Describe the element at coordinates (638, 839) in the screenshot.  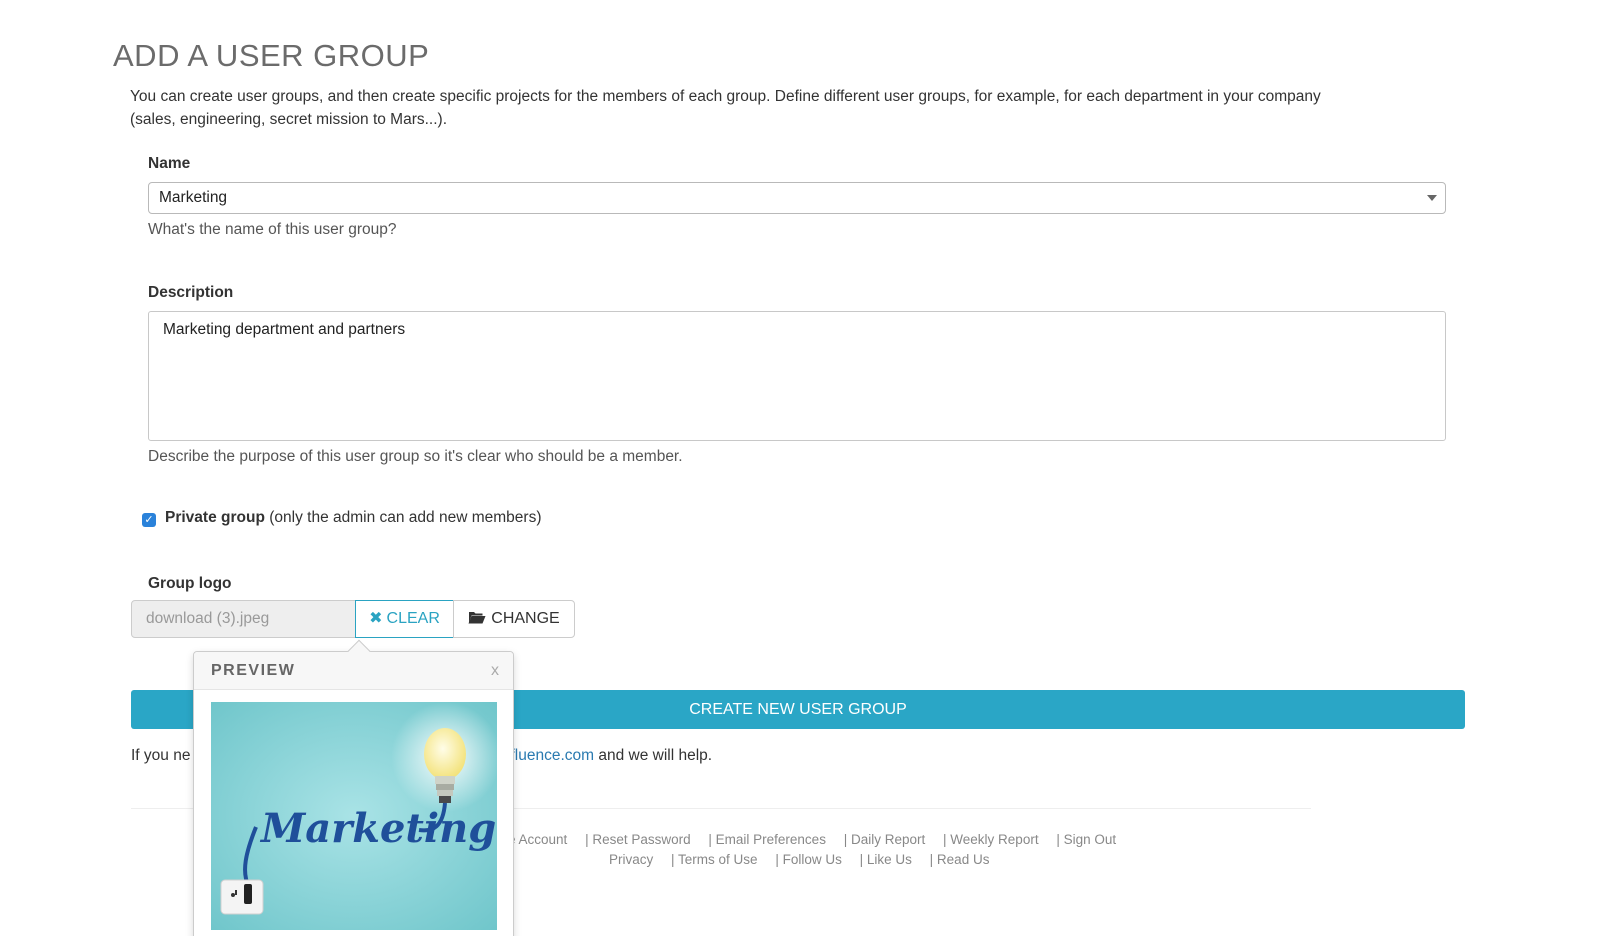
I see `footer-link-reset-password: | Reset Password` at that location.